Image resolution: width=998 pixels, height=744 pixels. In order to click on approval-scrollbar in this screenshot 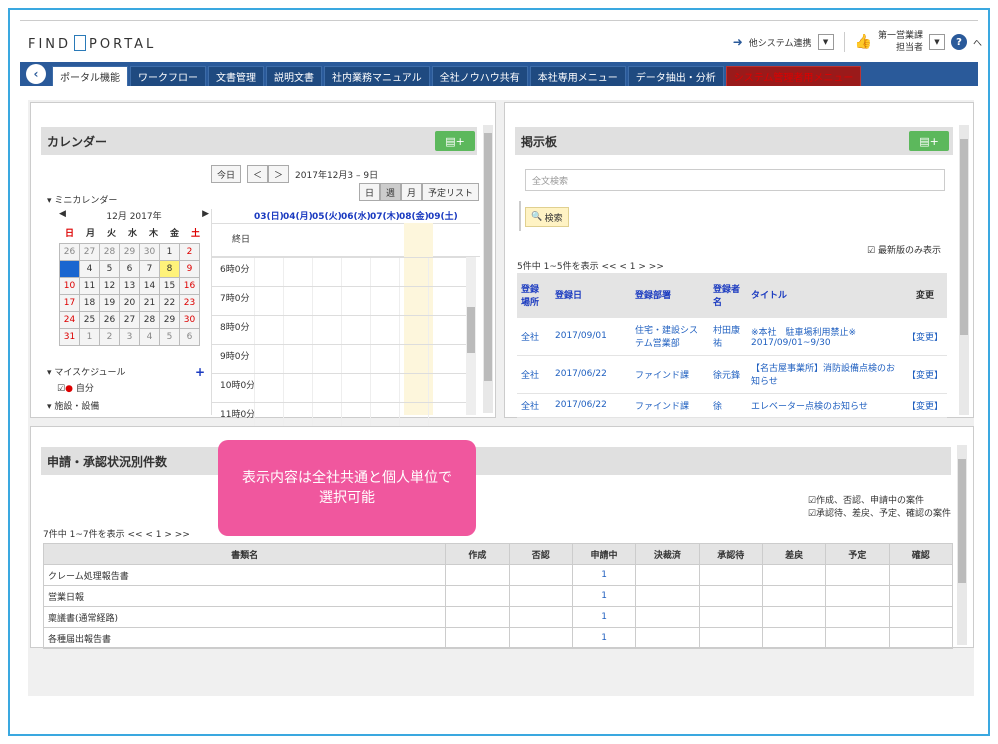, I will do `click(962, 545)`.